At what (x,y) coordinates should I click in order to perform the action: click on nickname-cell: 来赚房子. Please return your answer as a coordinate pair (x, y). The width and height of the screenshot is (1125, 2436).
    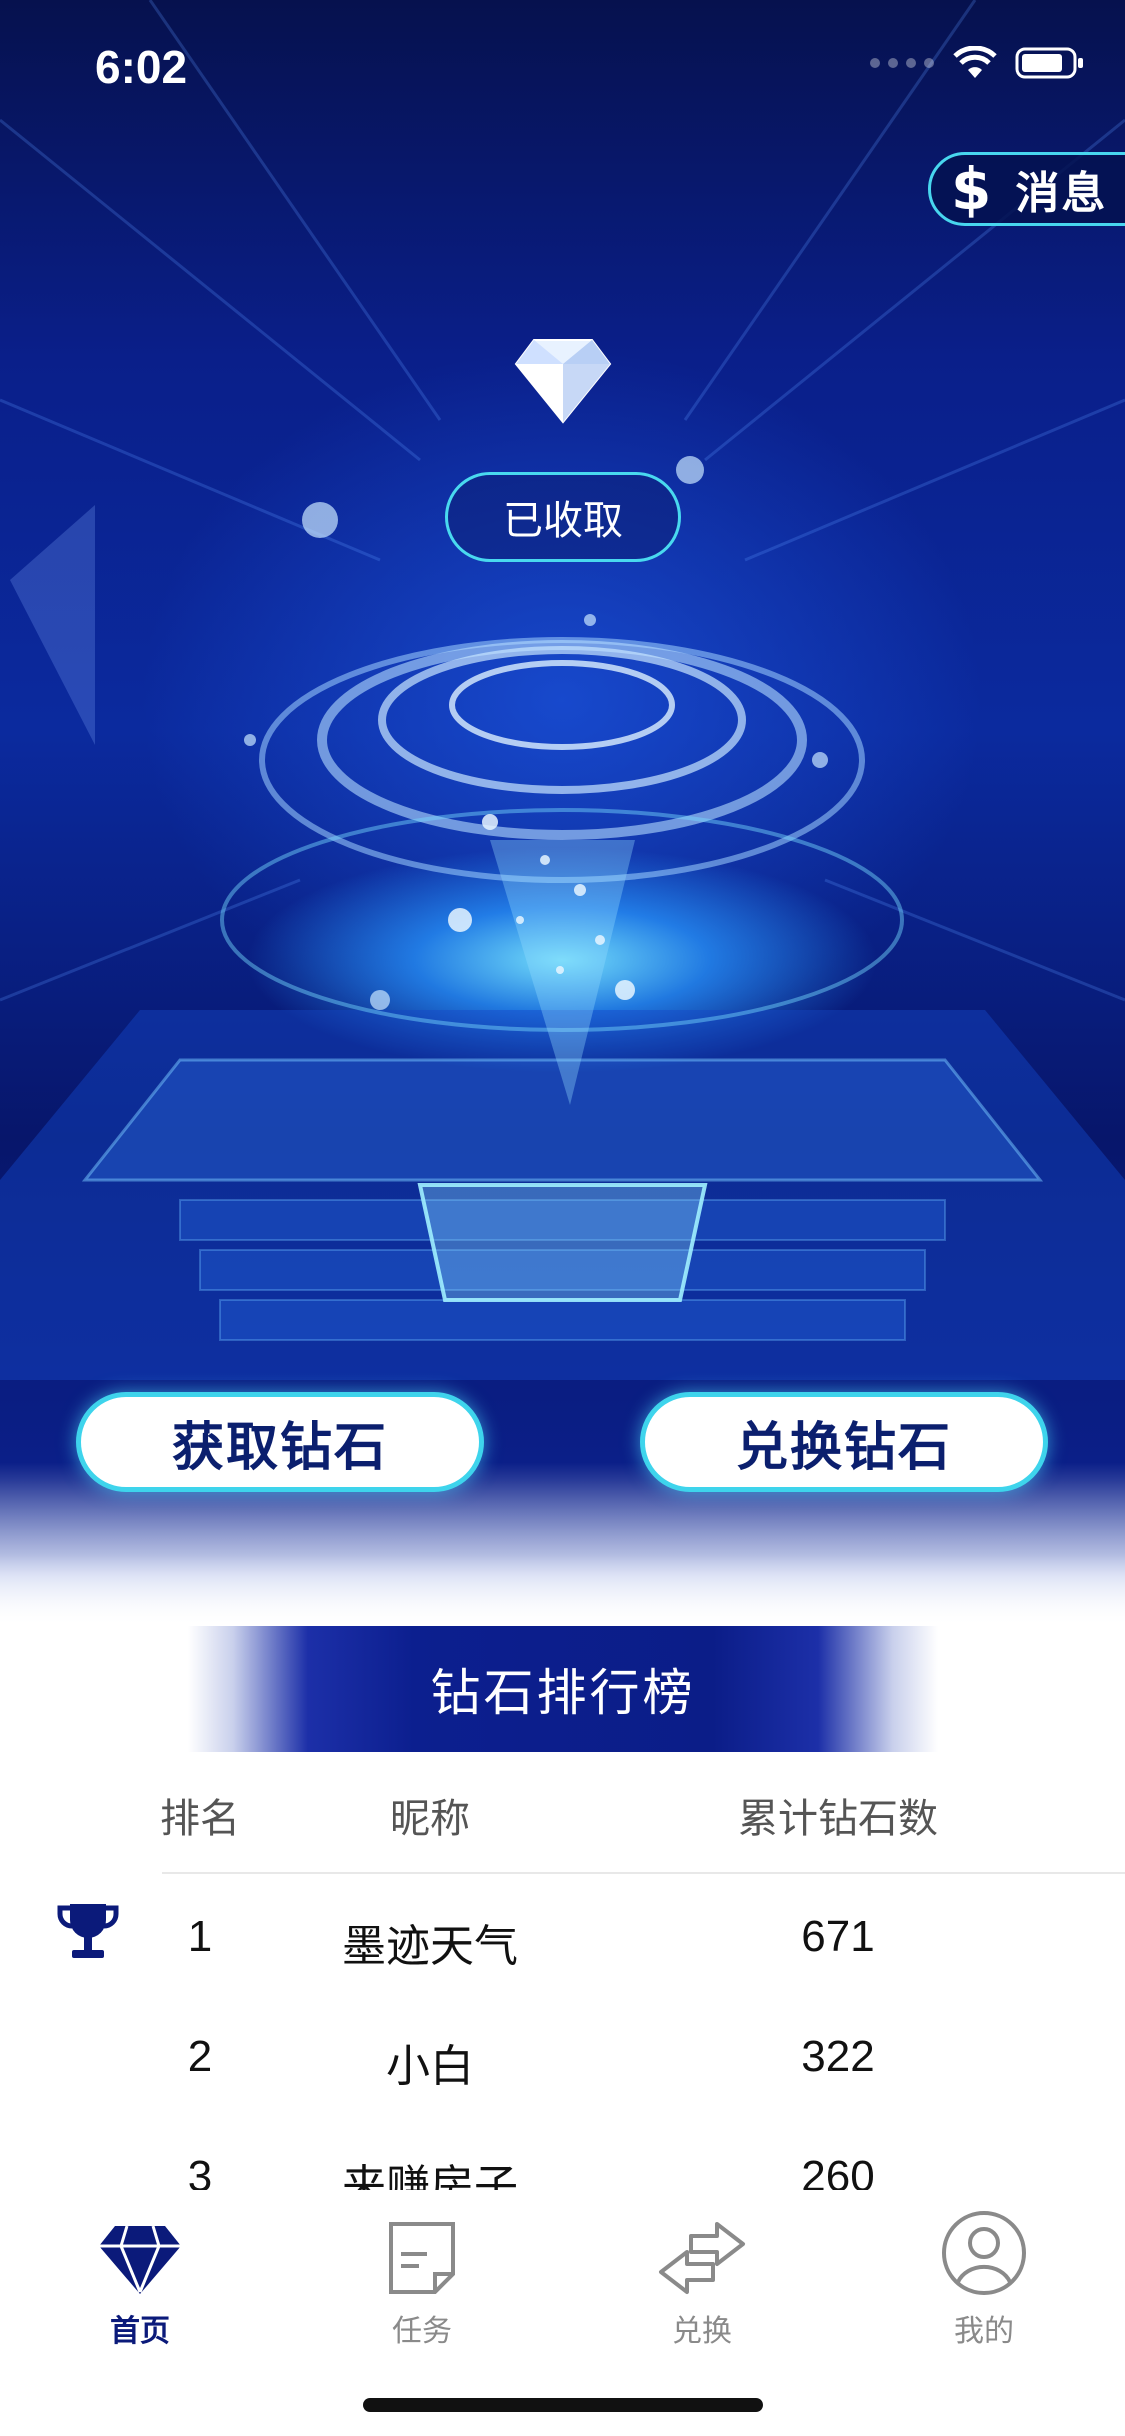
    Looking at the image, I should click on (430, 2175).